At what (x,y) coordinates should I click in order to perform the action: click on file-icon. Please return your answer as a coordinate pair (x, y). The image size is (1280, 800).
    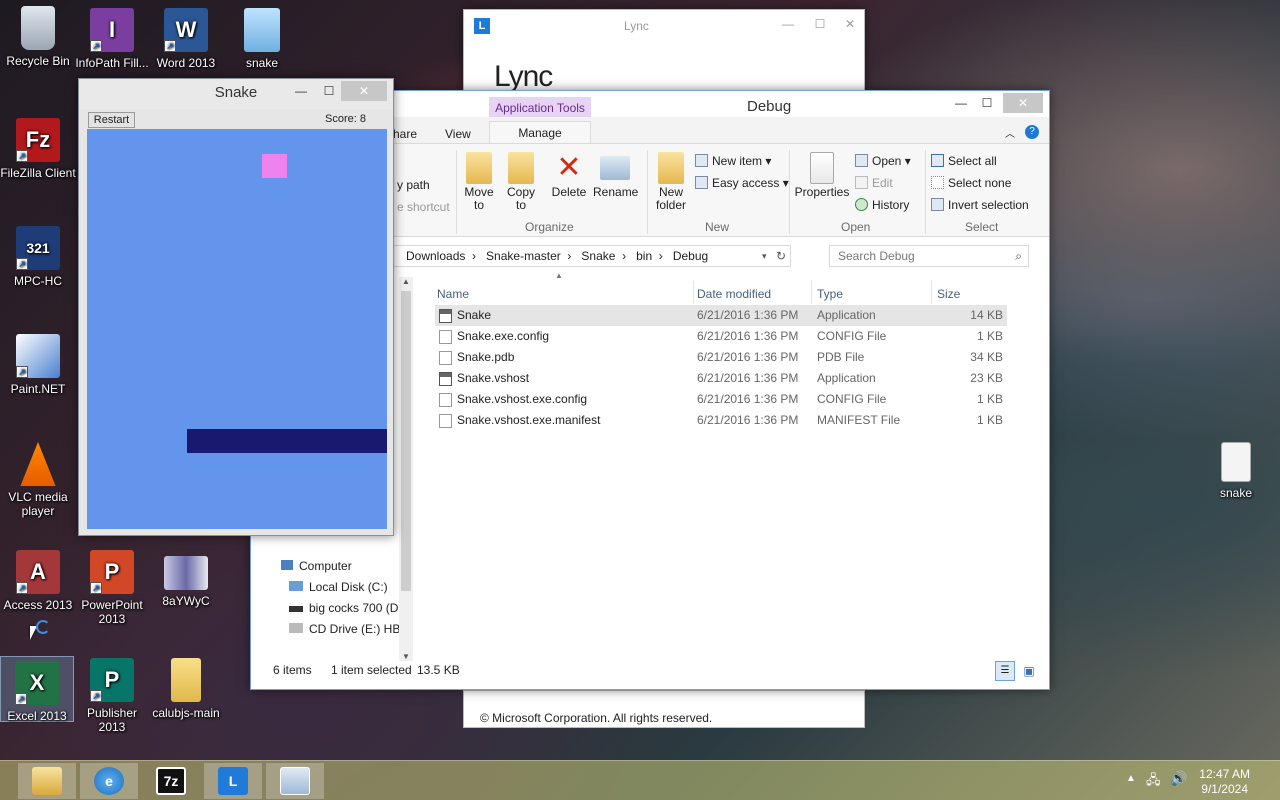
    Looking at the image, I should click on (445, 400).